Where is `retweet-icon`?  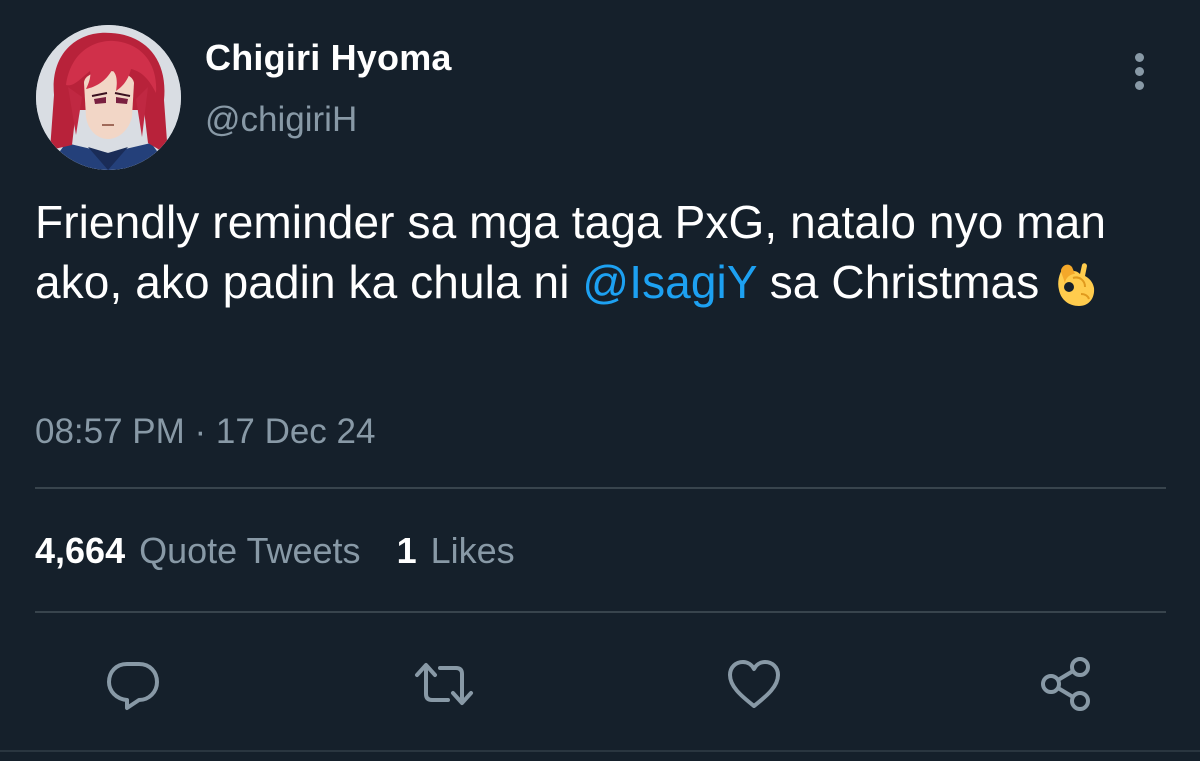 retweet-icon is located at coordinates (444, 684).